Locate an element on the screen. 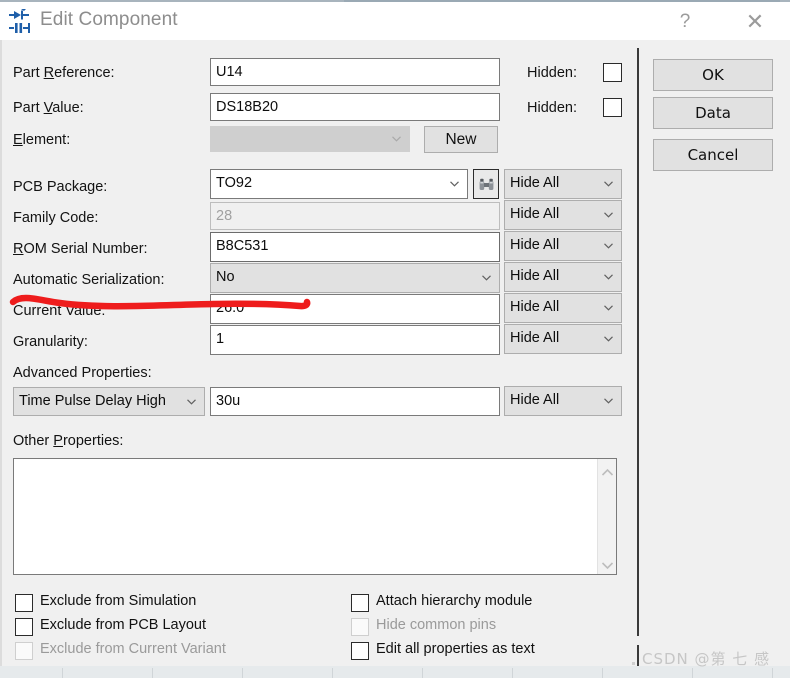  close-button: ✕ is located at coordinates (755, 22).